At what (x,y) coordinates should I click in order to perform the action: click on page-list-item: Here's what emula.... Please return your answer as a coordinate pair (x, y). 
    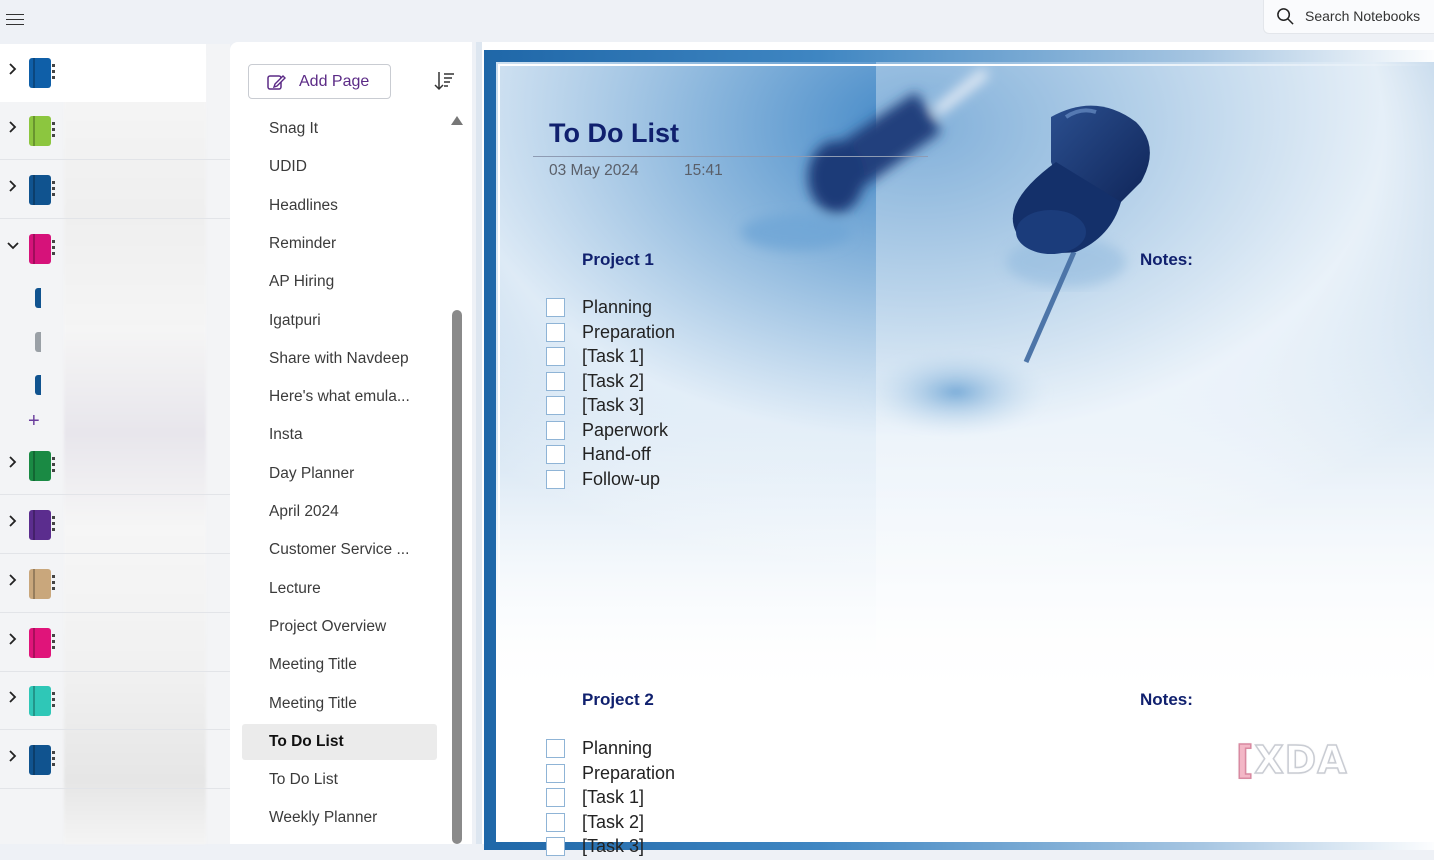
    Looking at the image, I should click on (339, 397).